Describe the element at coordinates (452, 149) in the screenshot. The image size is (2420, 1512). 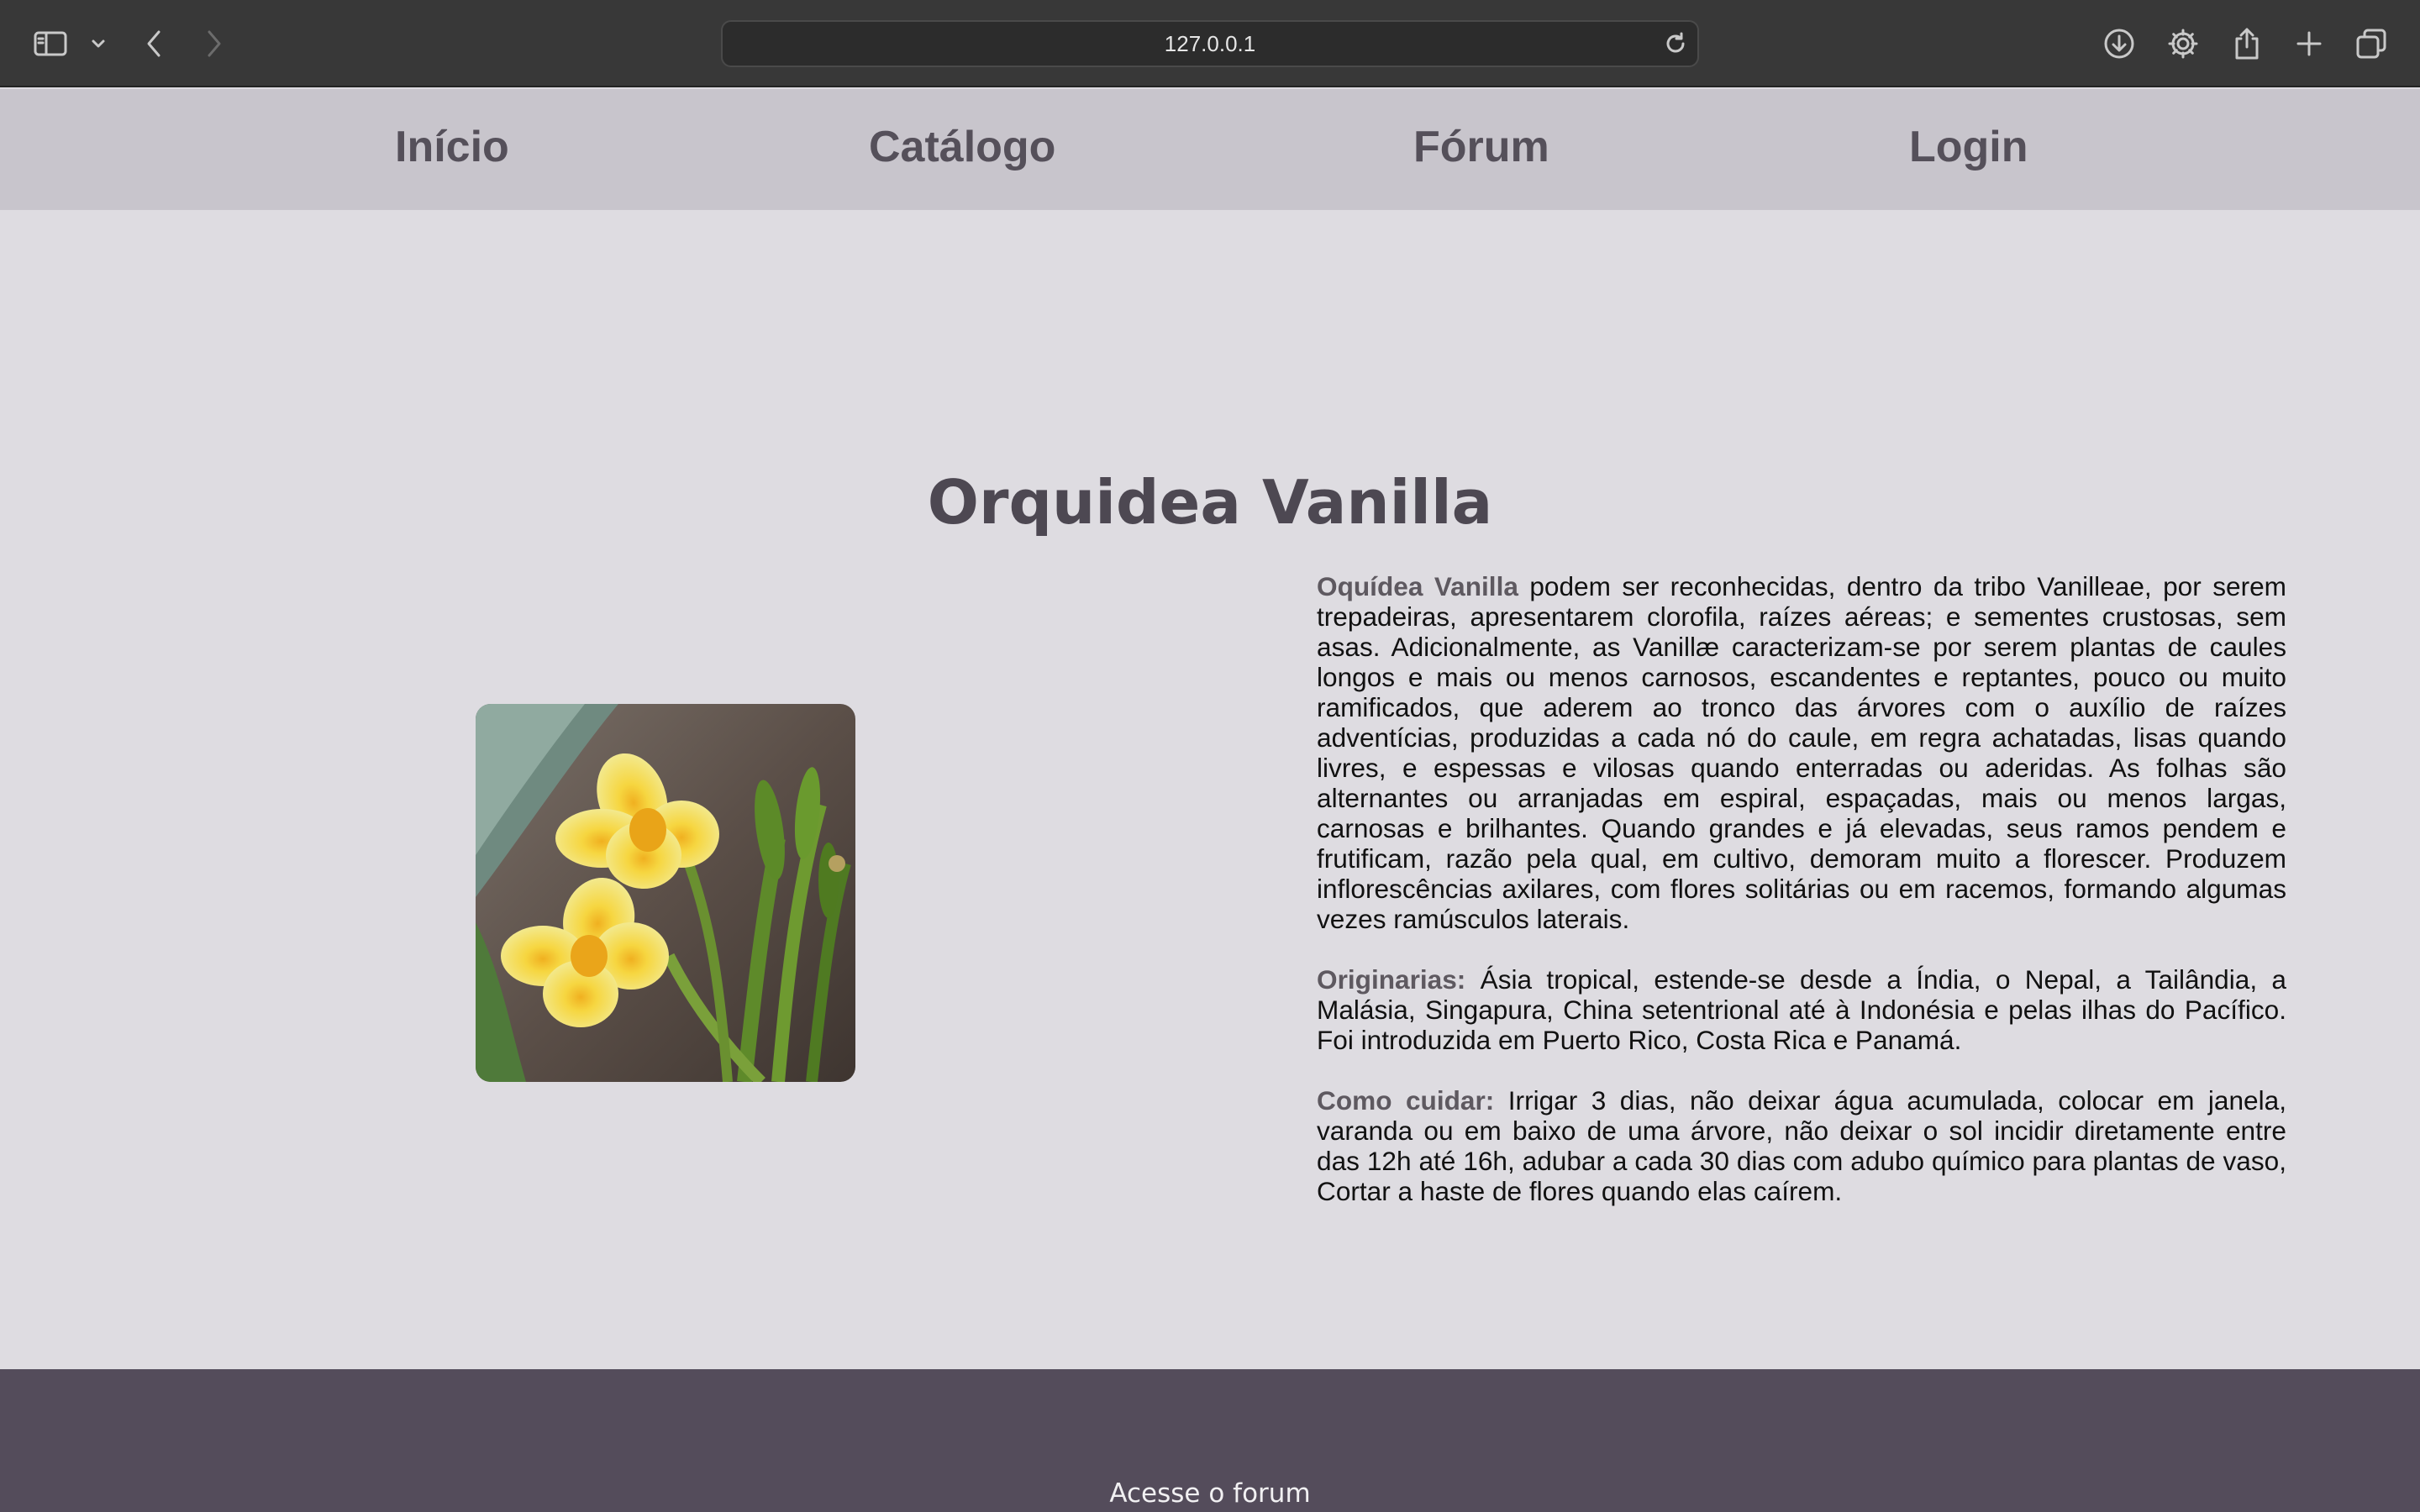
I see `nav-link-inicio: Início` at that location.